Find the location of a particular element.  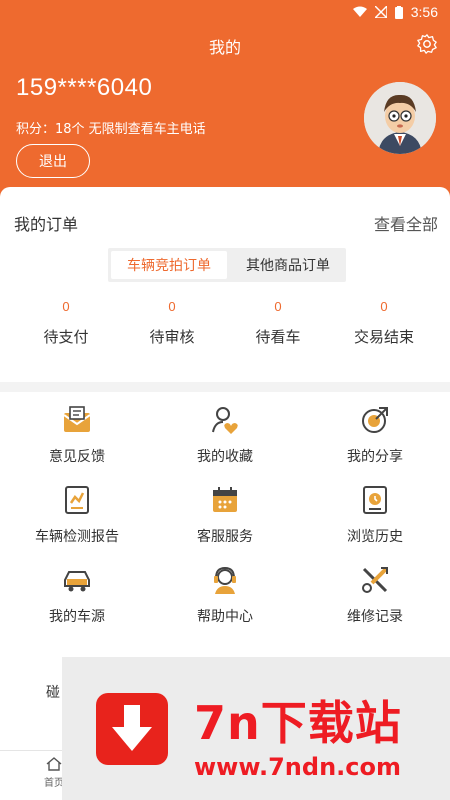

menu-browse-history: 浏览历史 is located at coordinates (375, 515).